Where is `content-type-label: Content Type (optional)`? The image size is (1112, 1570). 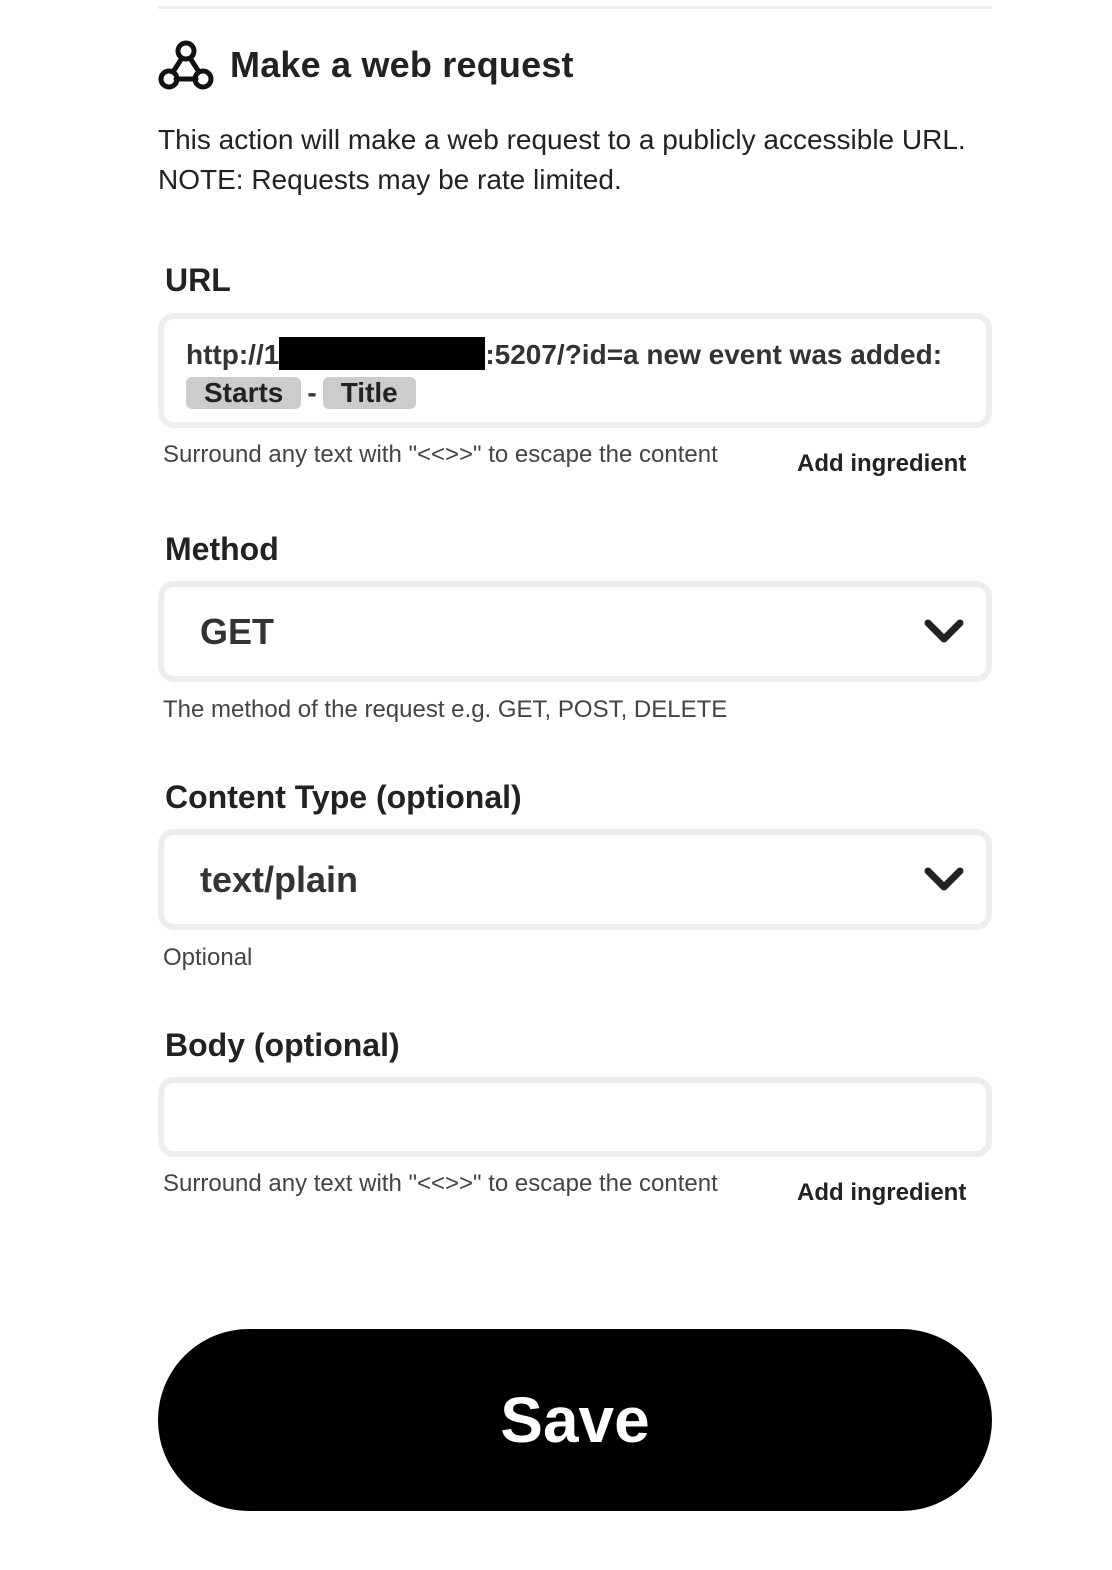 content-type-label: Content Type (optional) is located at coordinates (343, 797).